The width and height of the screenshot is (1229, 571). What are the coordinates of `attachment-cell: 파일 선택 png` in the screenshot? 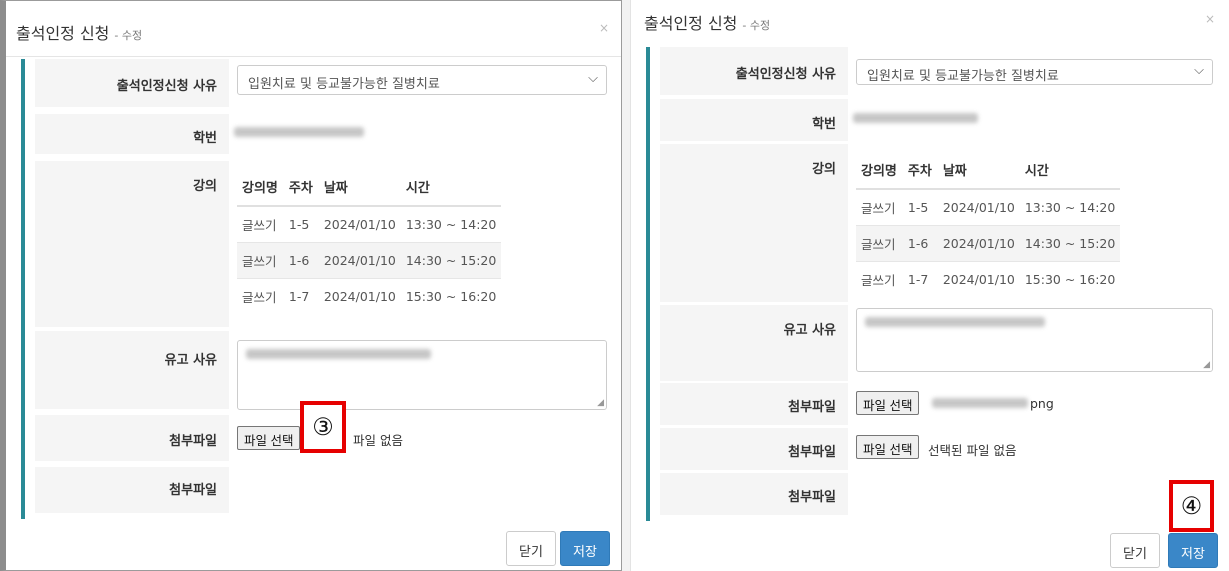 It's located at (1034, 404).